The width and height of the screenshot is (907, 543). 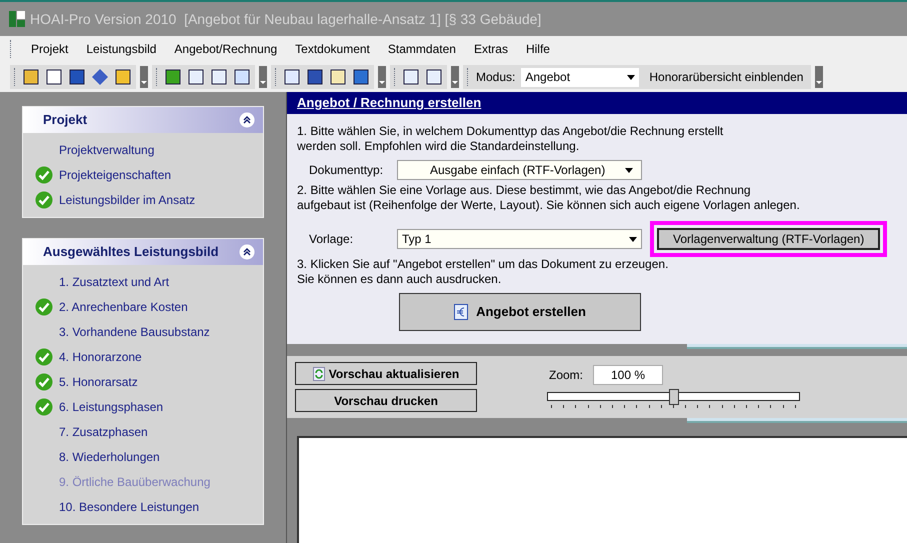 I want to click on sidebar-link: 4. Honorarzone, so click(x=100, y=357).